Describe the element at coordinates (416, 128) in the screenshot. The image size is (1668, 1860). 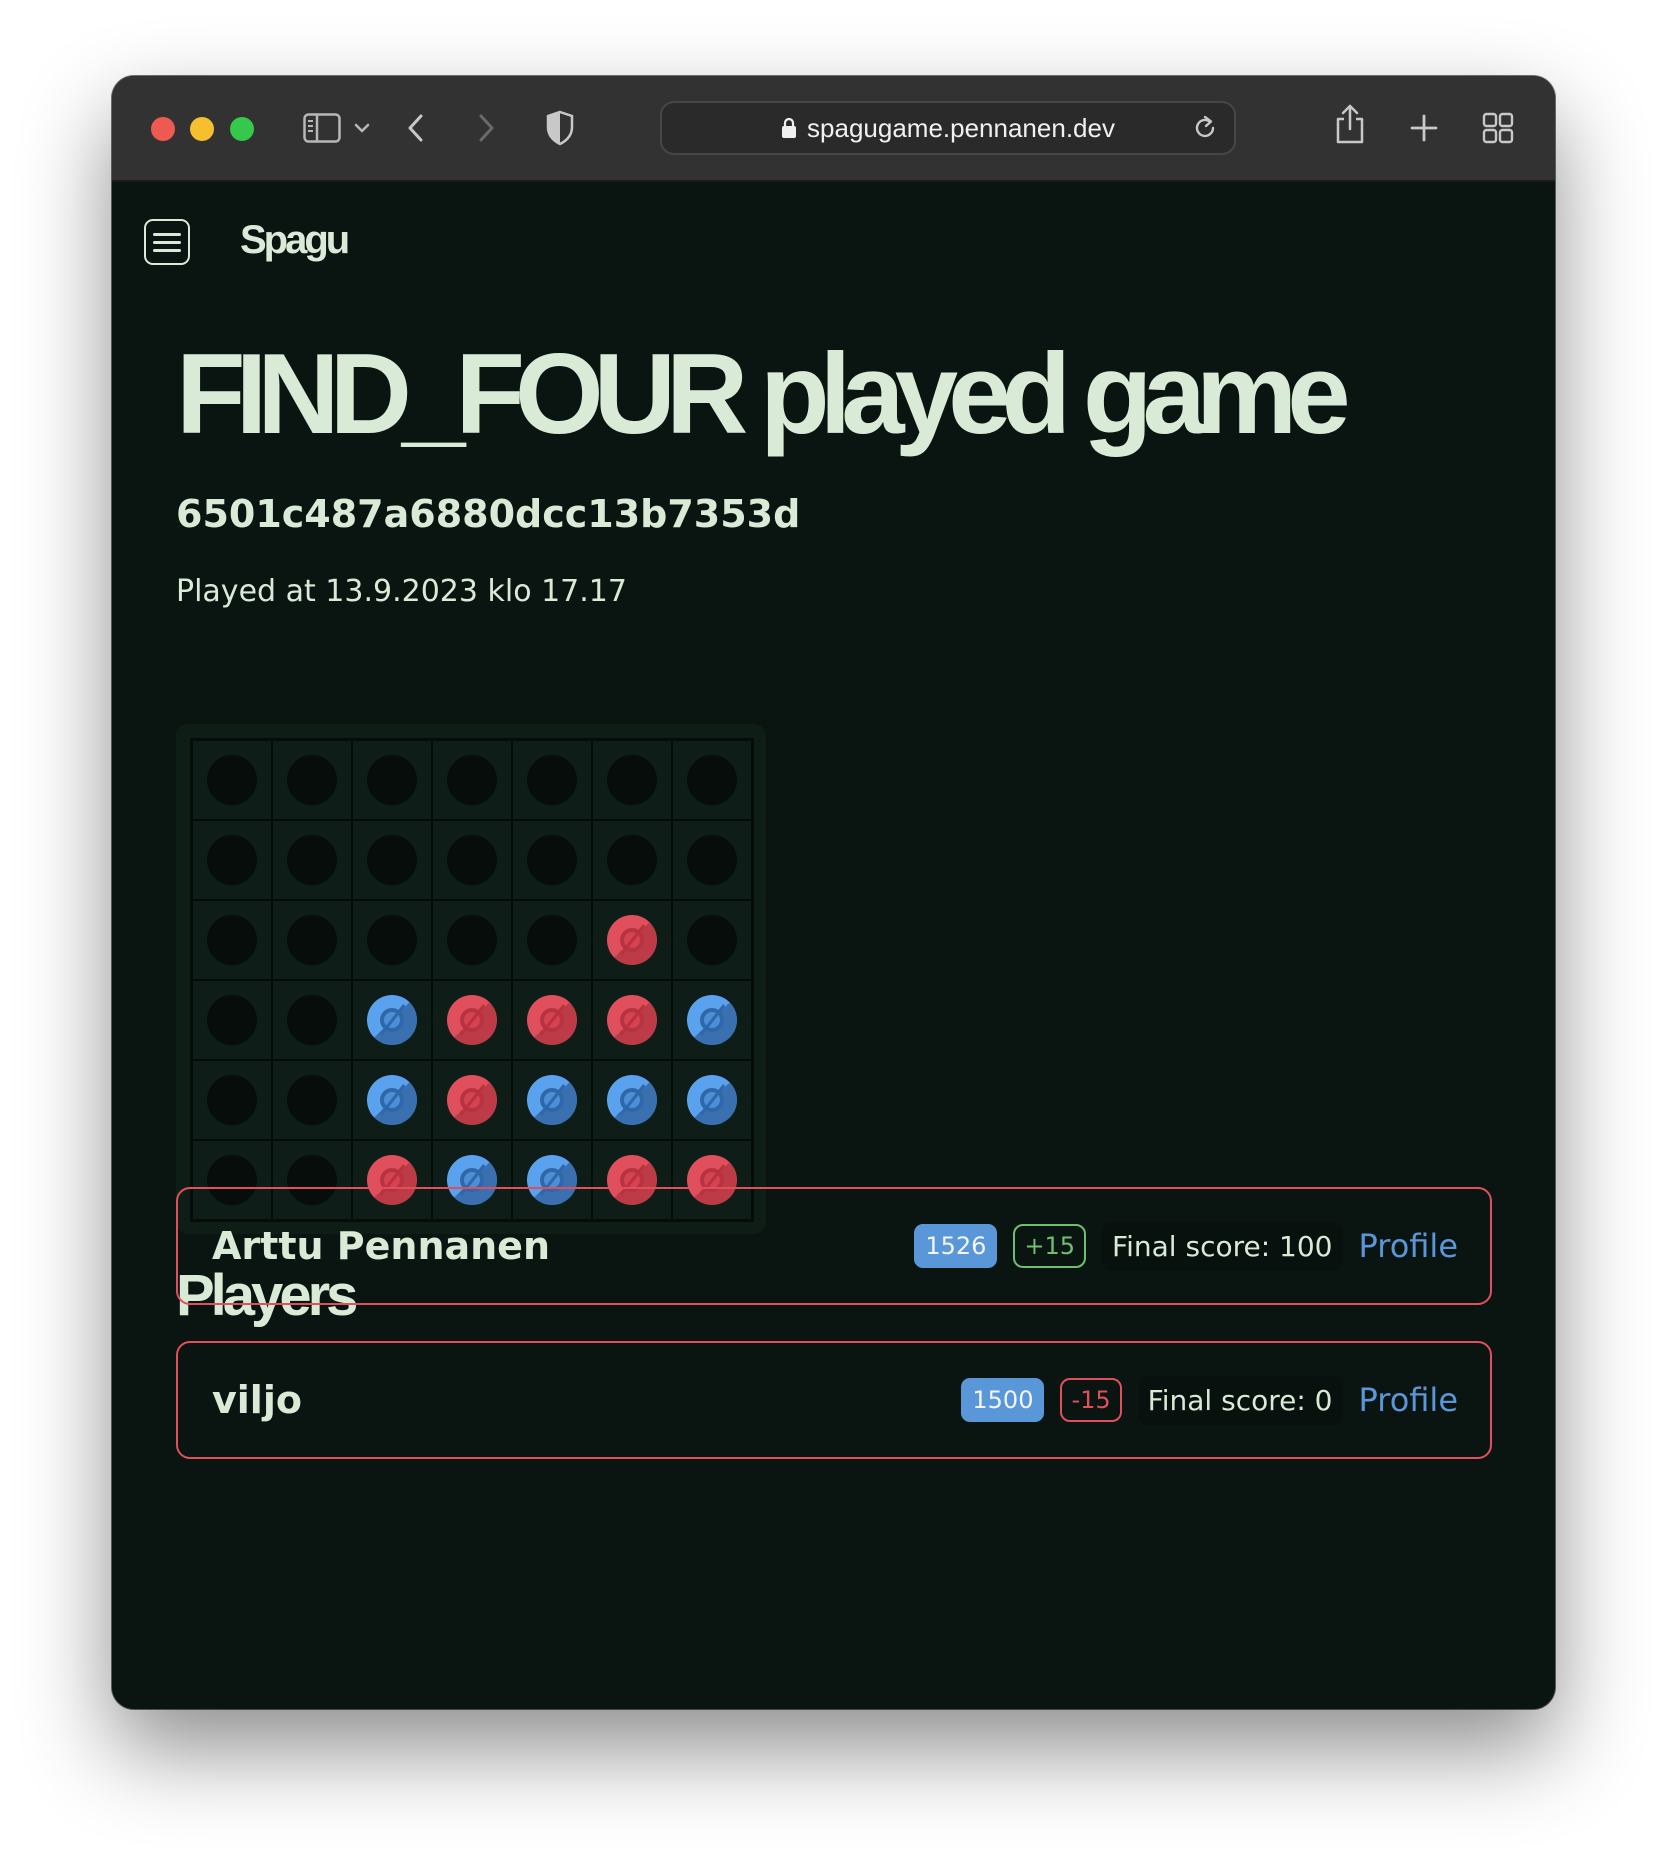
I see `back-arrow-icon` at that location.